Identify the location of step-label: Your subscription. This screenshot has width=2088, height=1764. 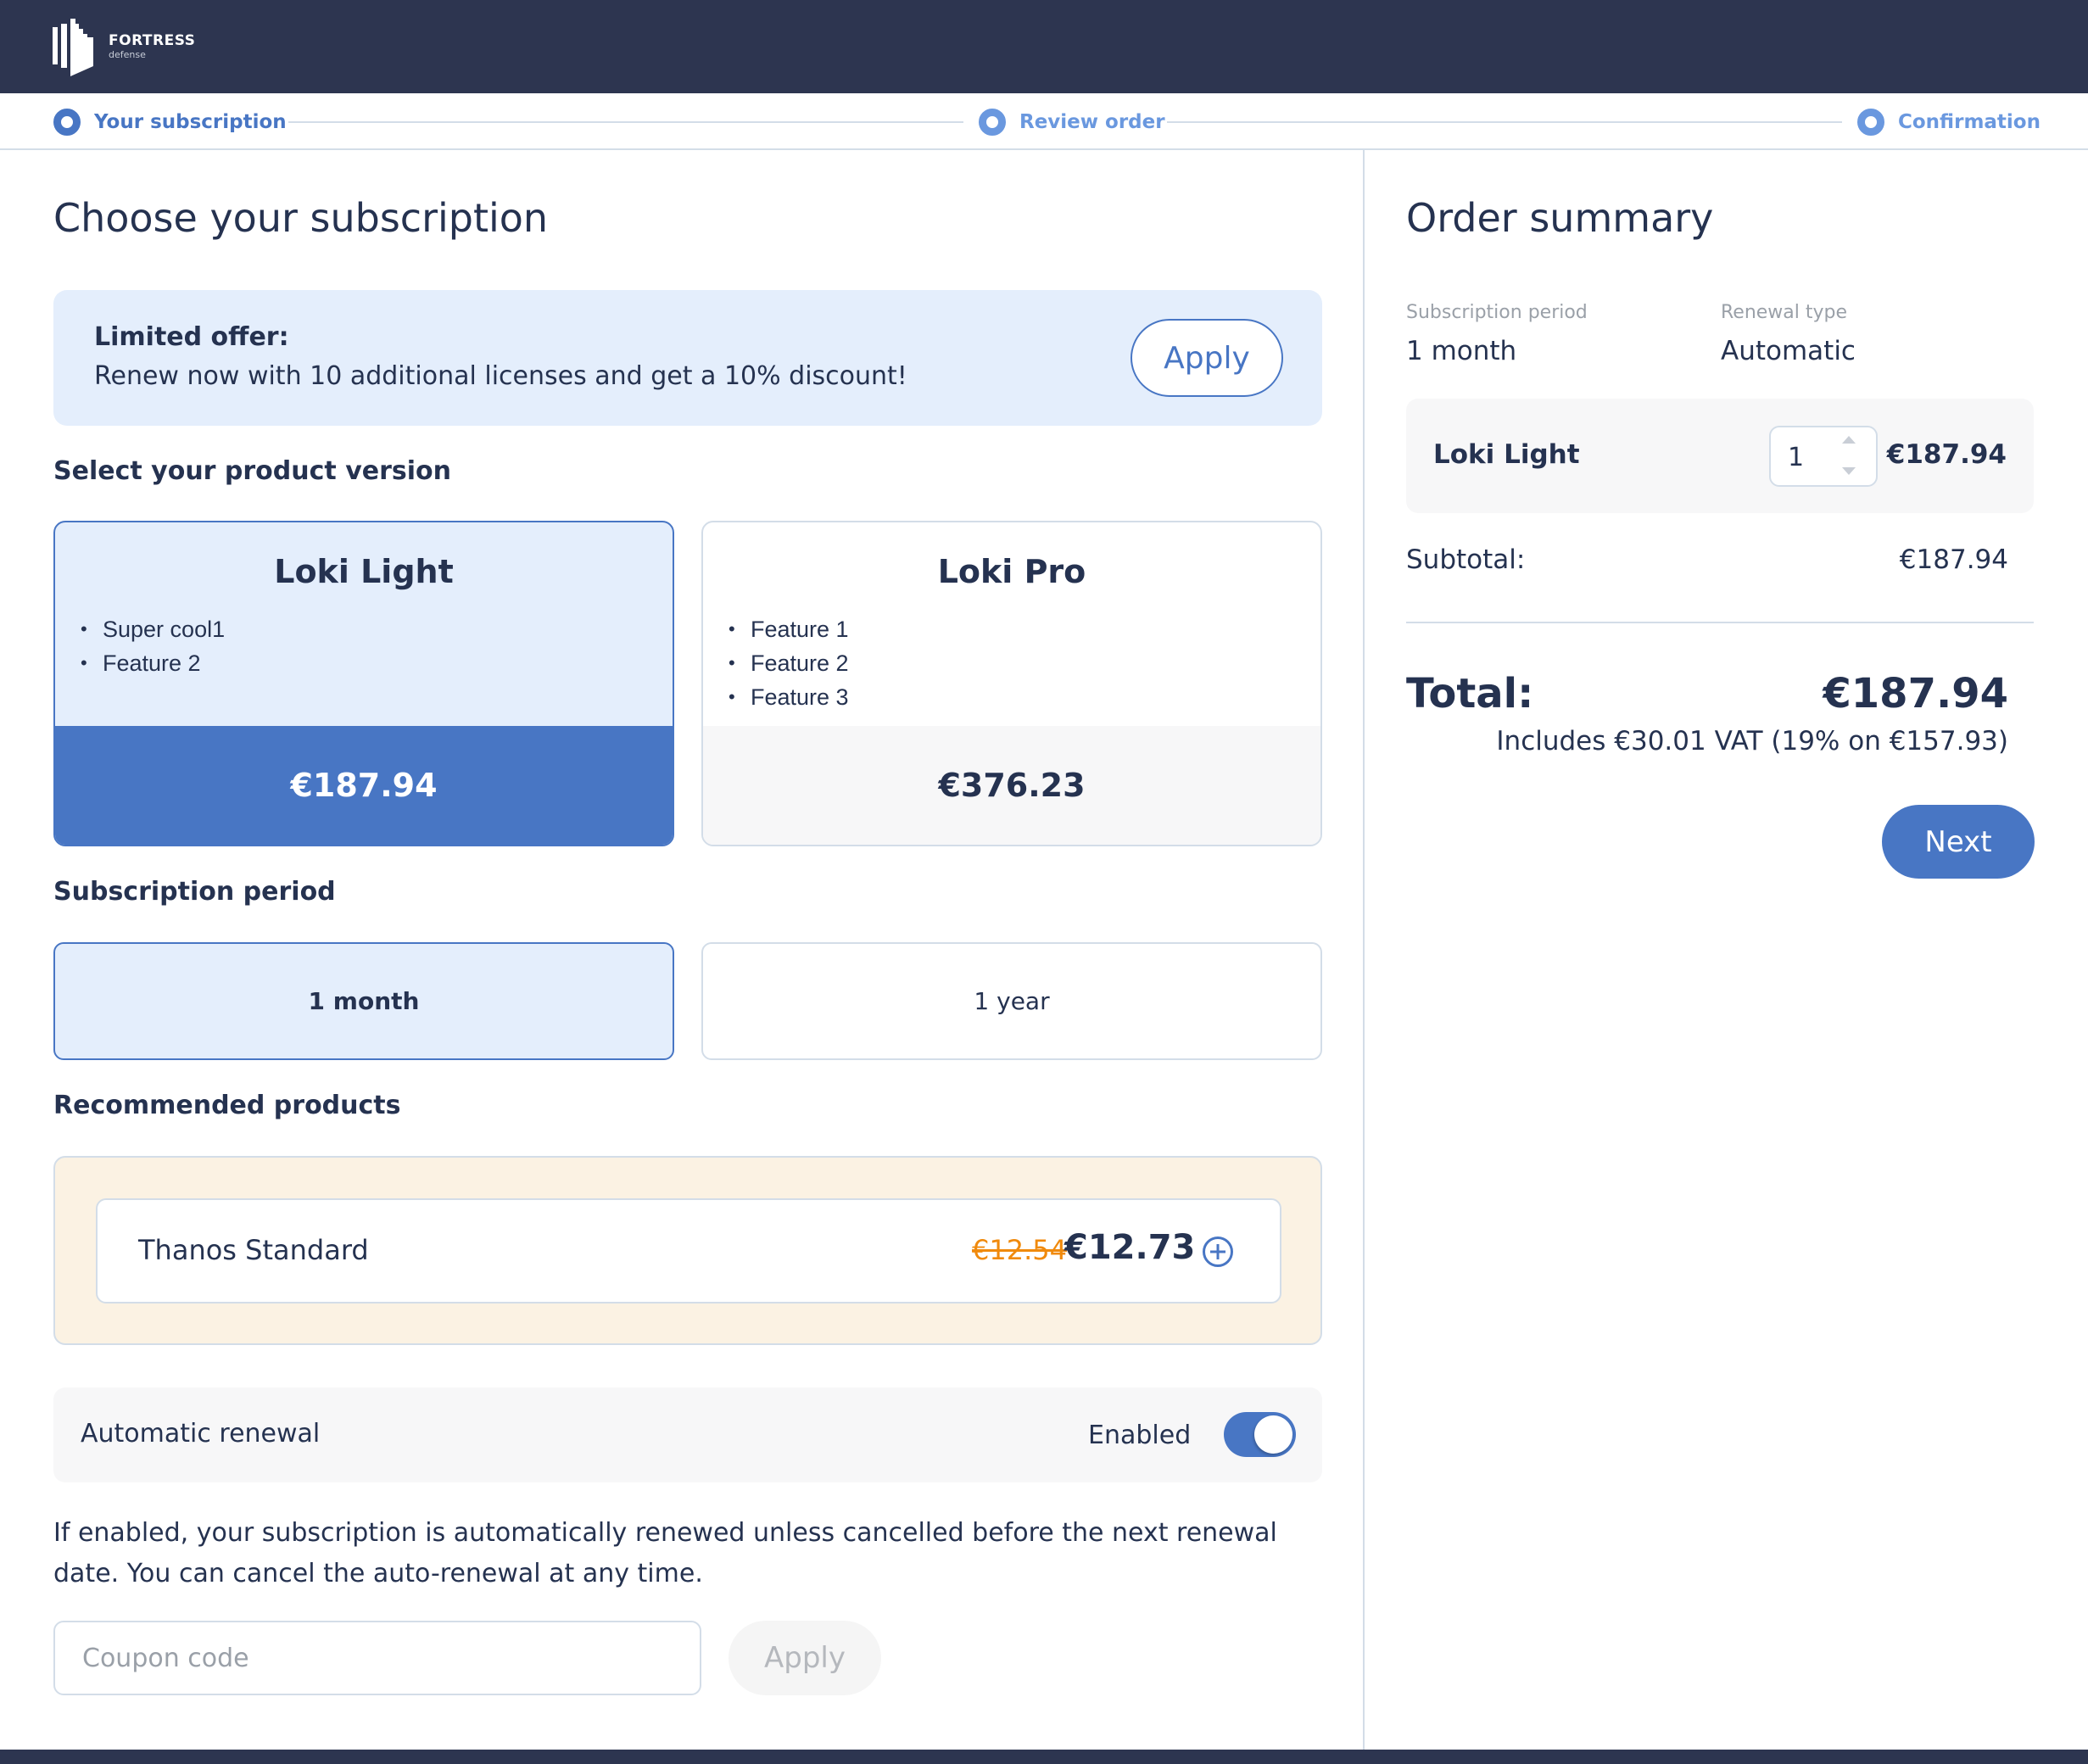
(191, 122).